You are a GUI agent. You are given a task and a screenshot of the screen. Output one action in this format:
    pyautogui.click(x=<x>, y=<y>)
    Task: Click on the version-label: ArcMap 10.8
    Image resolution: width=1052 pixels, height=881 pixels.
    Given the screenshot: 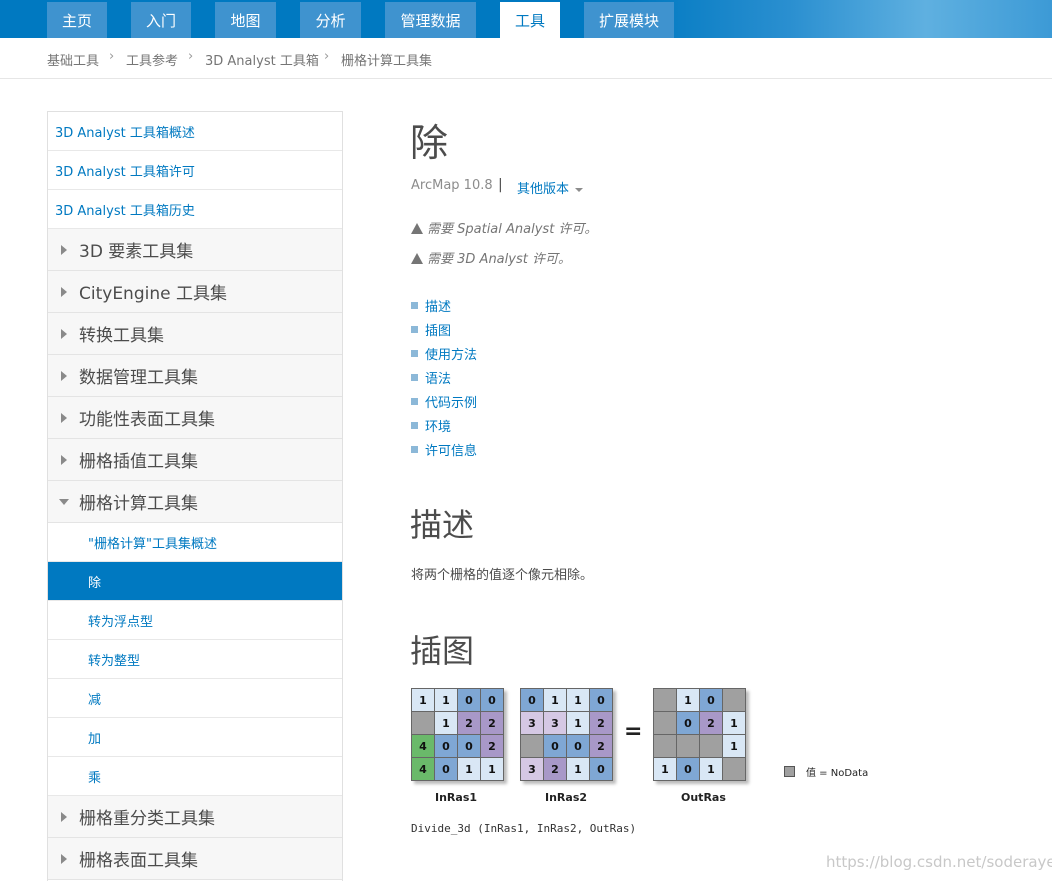 What is the action you would take?
    pyautogui.click(x=452, y=185)
    